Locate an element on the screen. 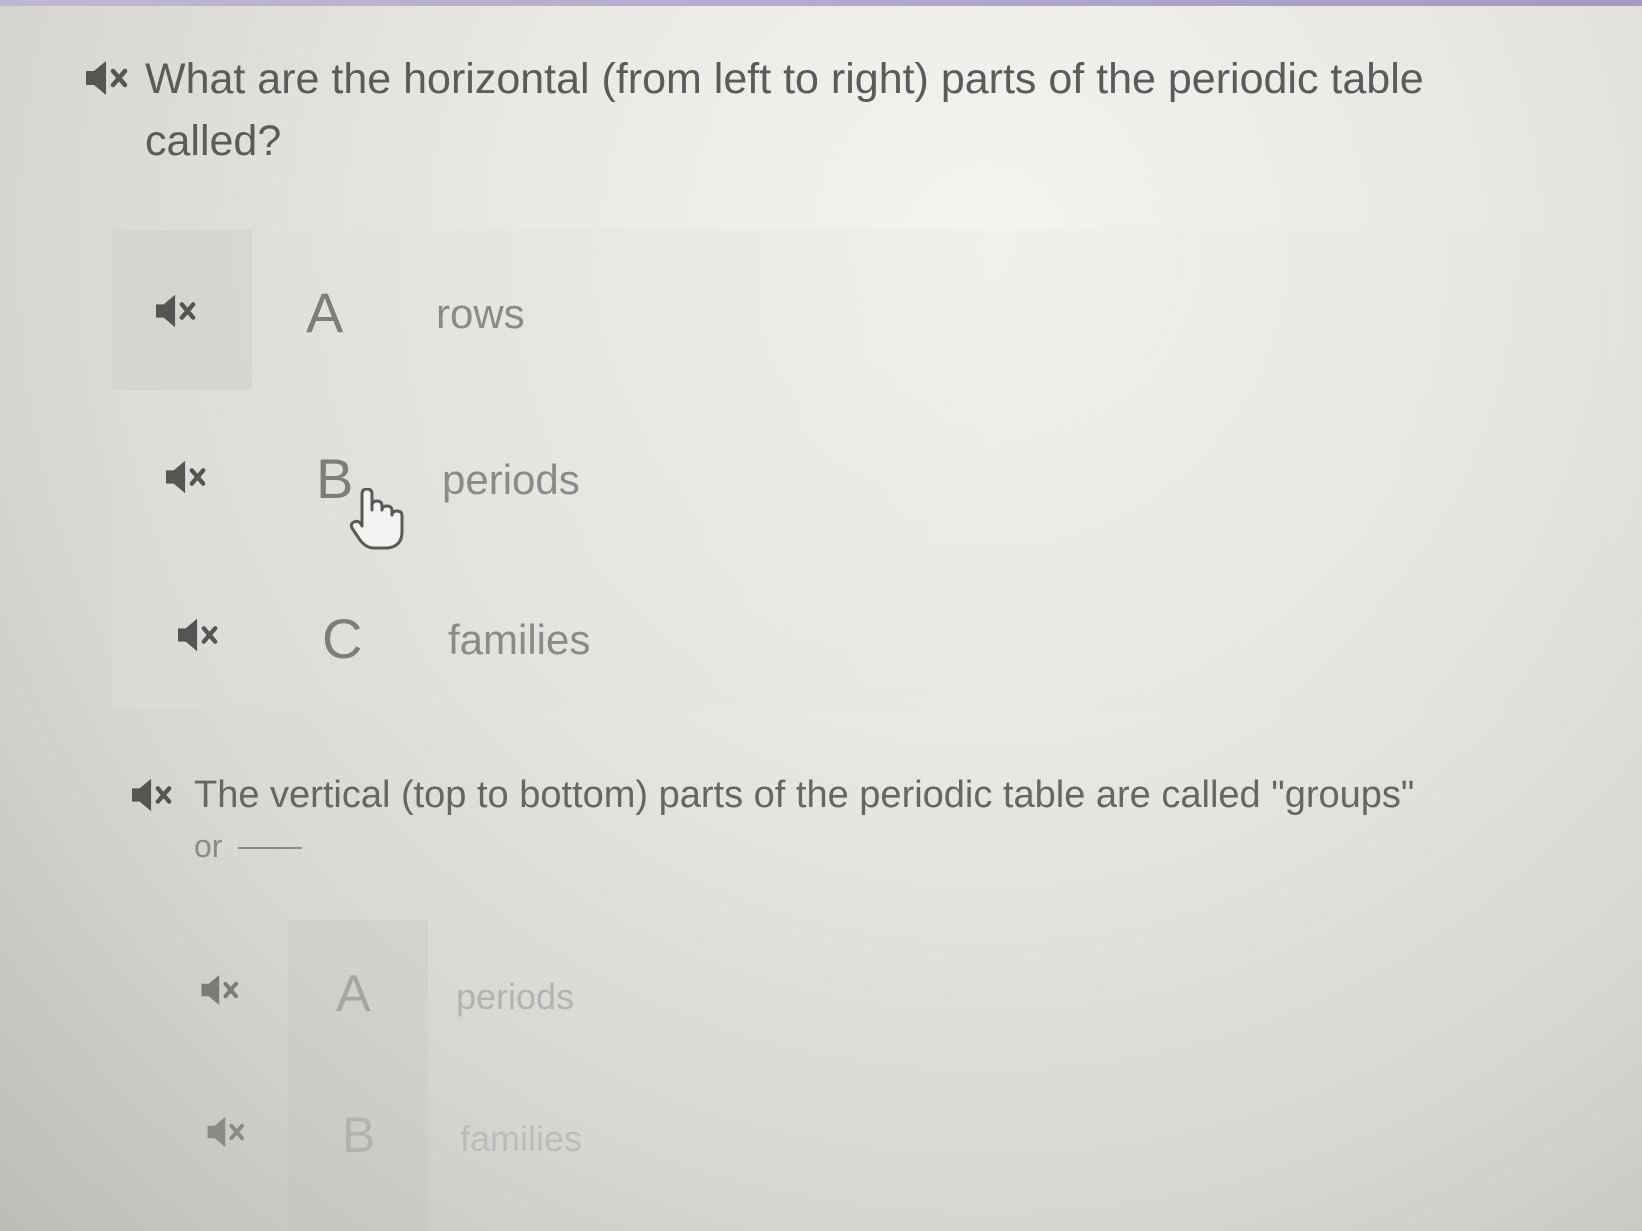 This screenshot has height=1231, width=1642. option-b-text: periods is located at coordinates (511, 479).